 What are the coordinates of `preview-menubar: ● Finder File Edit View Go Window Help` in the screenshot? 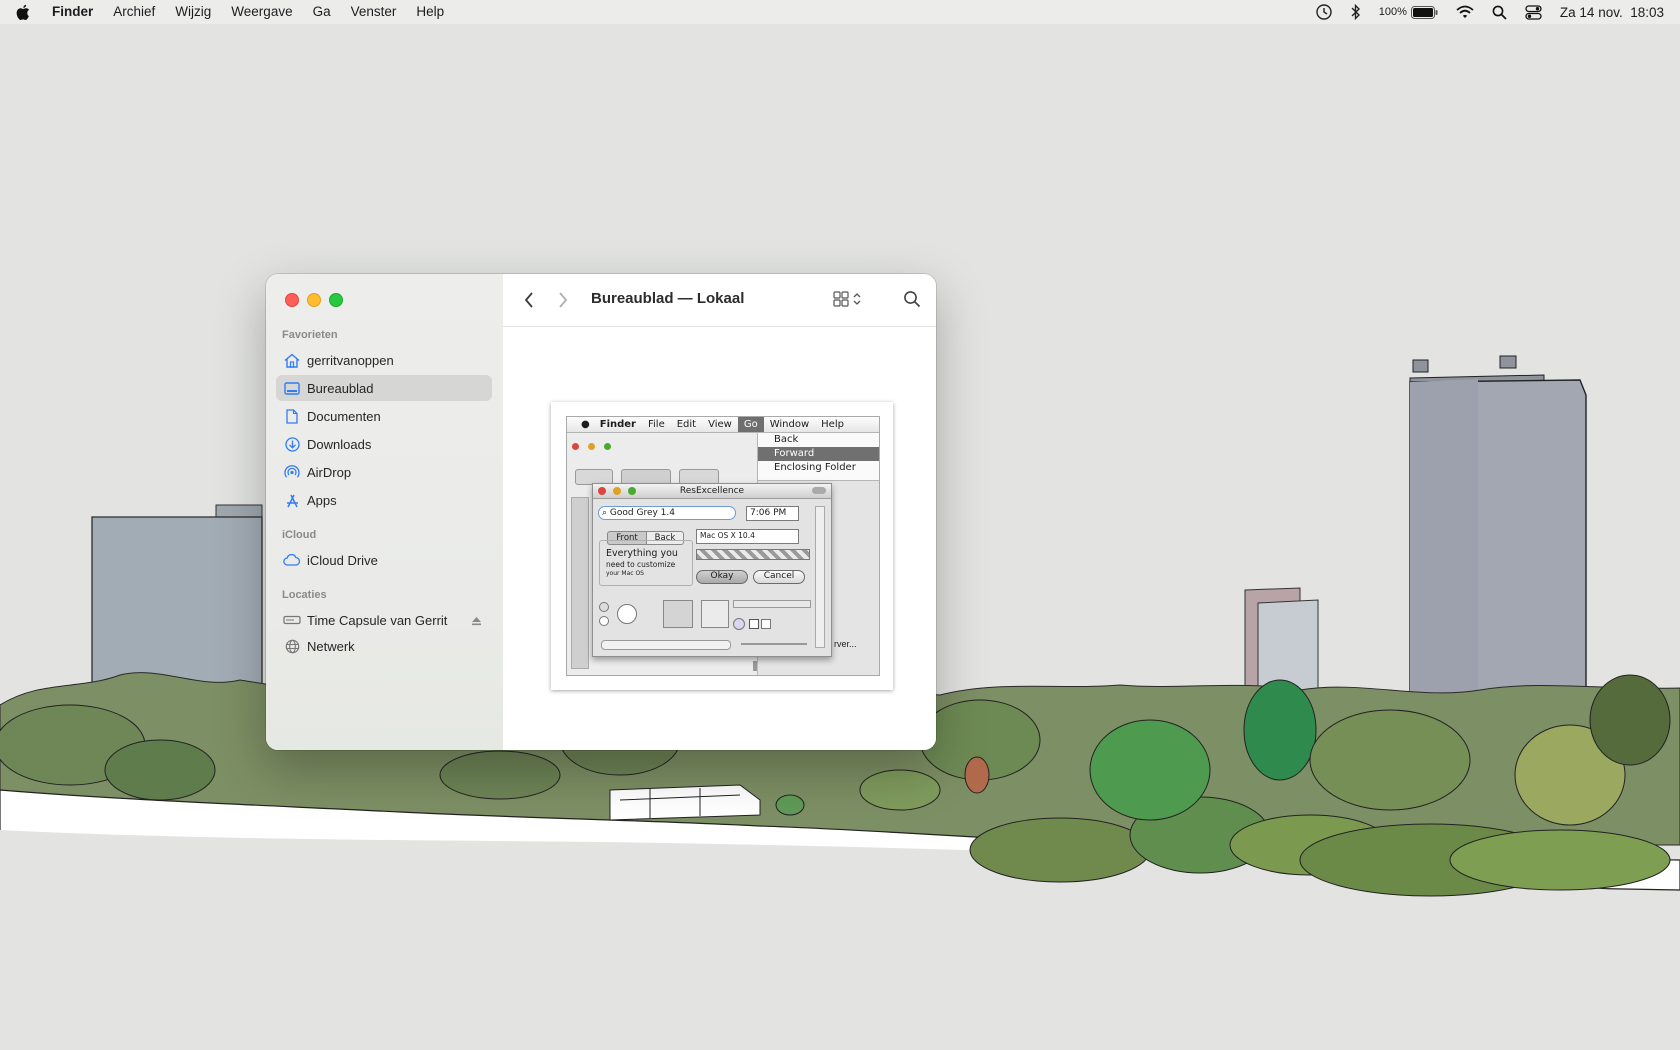 It's located at (723, 425).